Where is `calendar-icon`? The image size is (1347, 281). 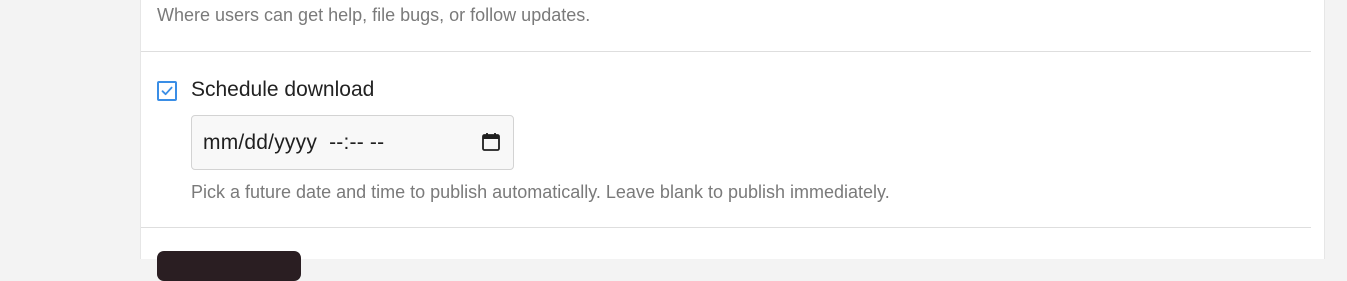 calendar-icon is located at coordinates (491, 142).